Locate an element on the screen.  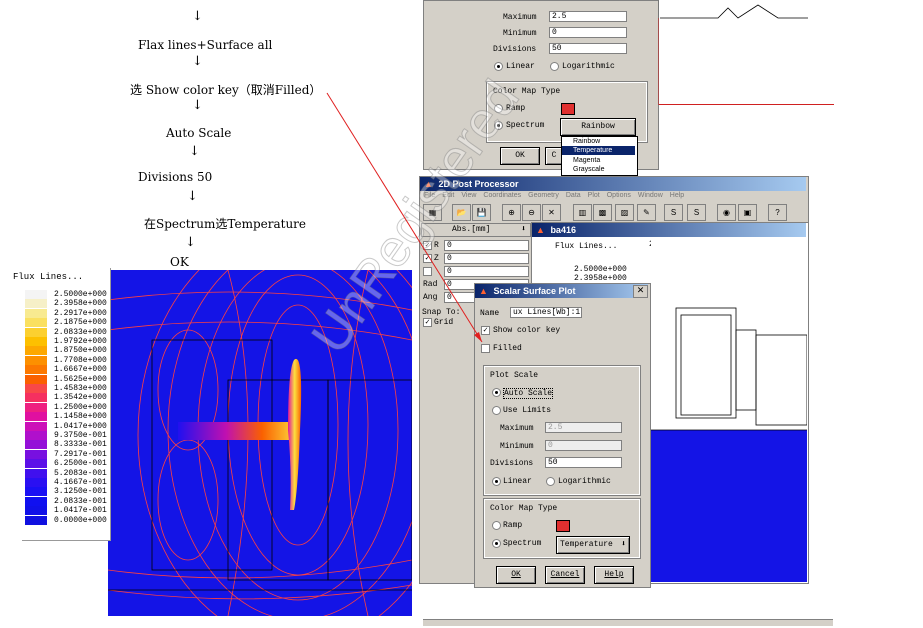
legend-value: 1.0417e+000 is located at coordinates (80, 426).